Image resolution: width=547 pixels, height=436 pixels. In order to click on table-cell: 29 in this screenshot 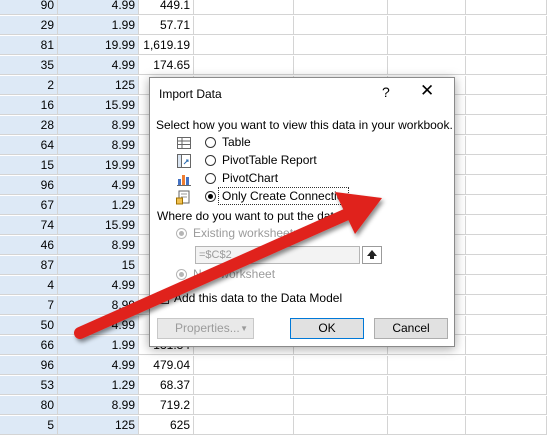, I will do `click(29, 25)`.